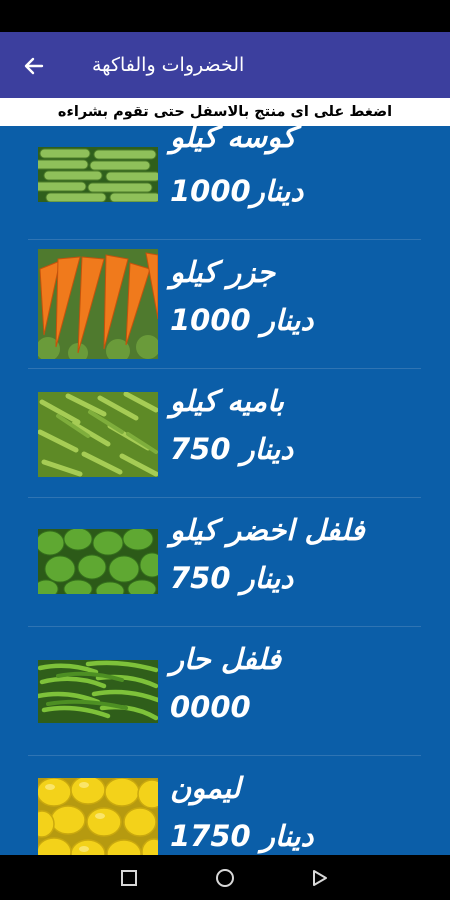 Image resolution: width=450 pixels, height=900 pixels. I want to click on carrot-image, so click(98, 304).